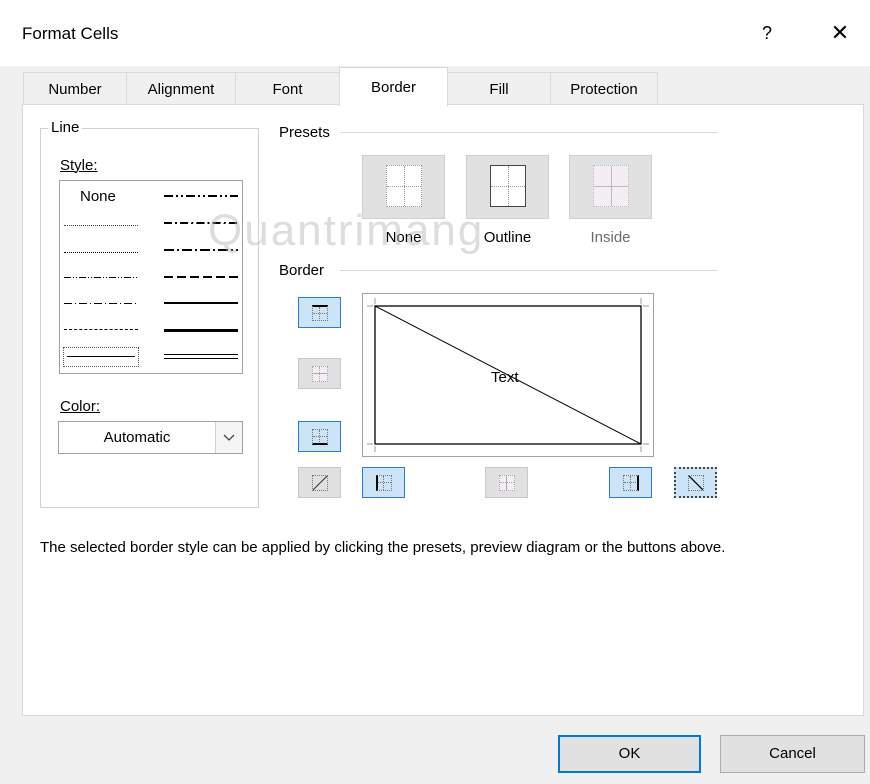  I want to click on preset-inside-label: Inside, so click(610, 237).